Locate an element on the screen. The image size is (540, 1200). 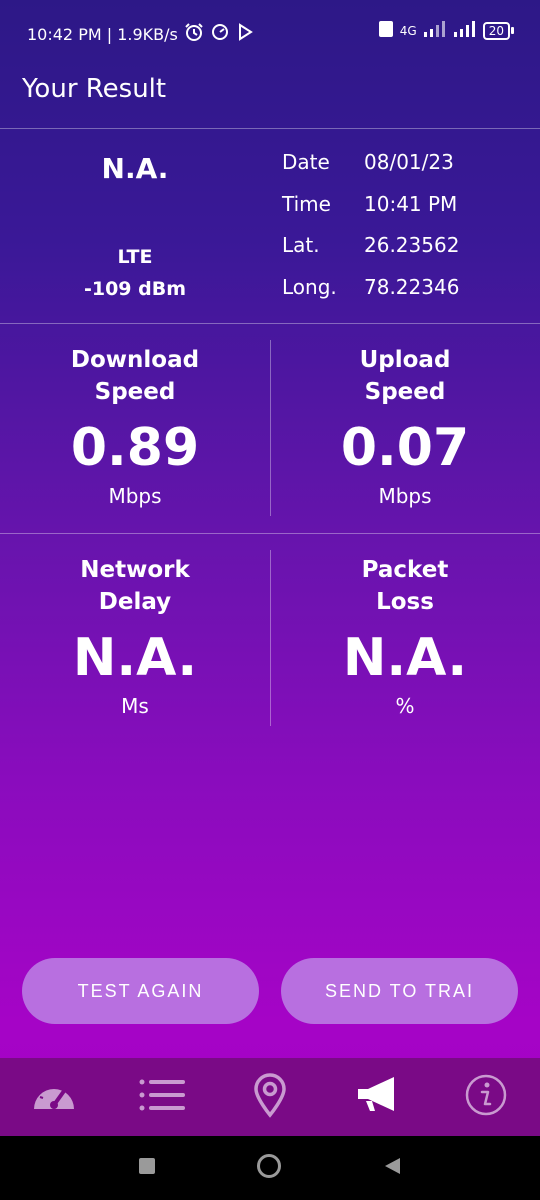
location-pin-icon is located at coordinates (270, 1097).